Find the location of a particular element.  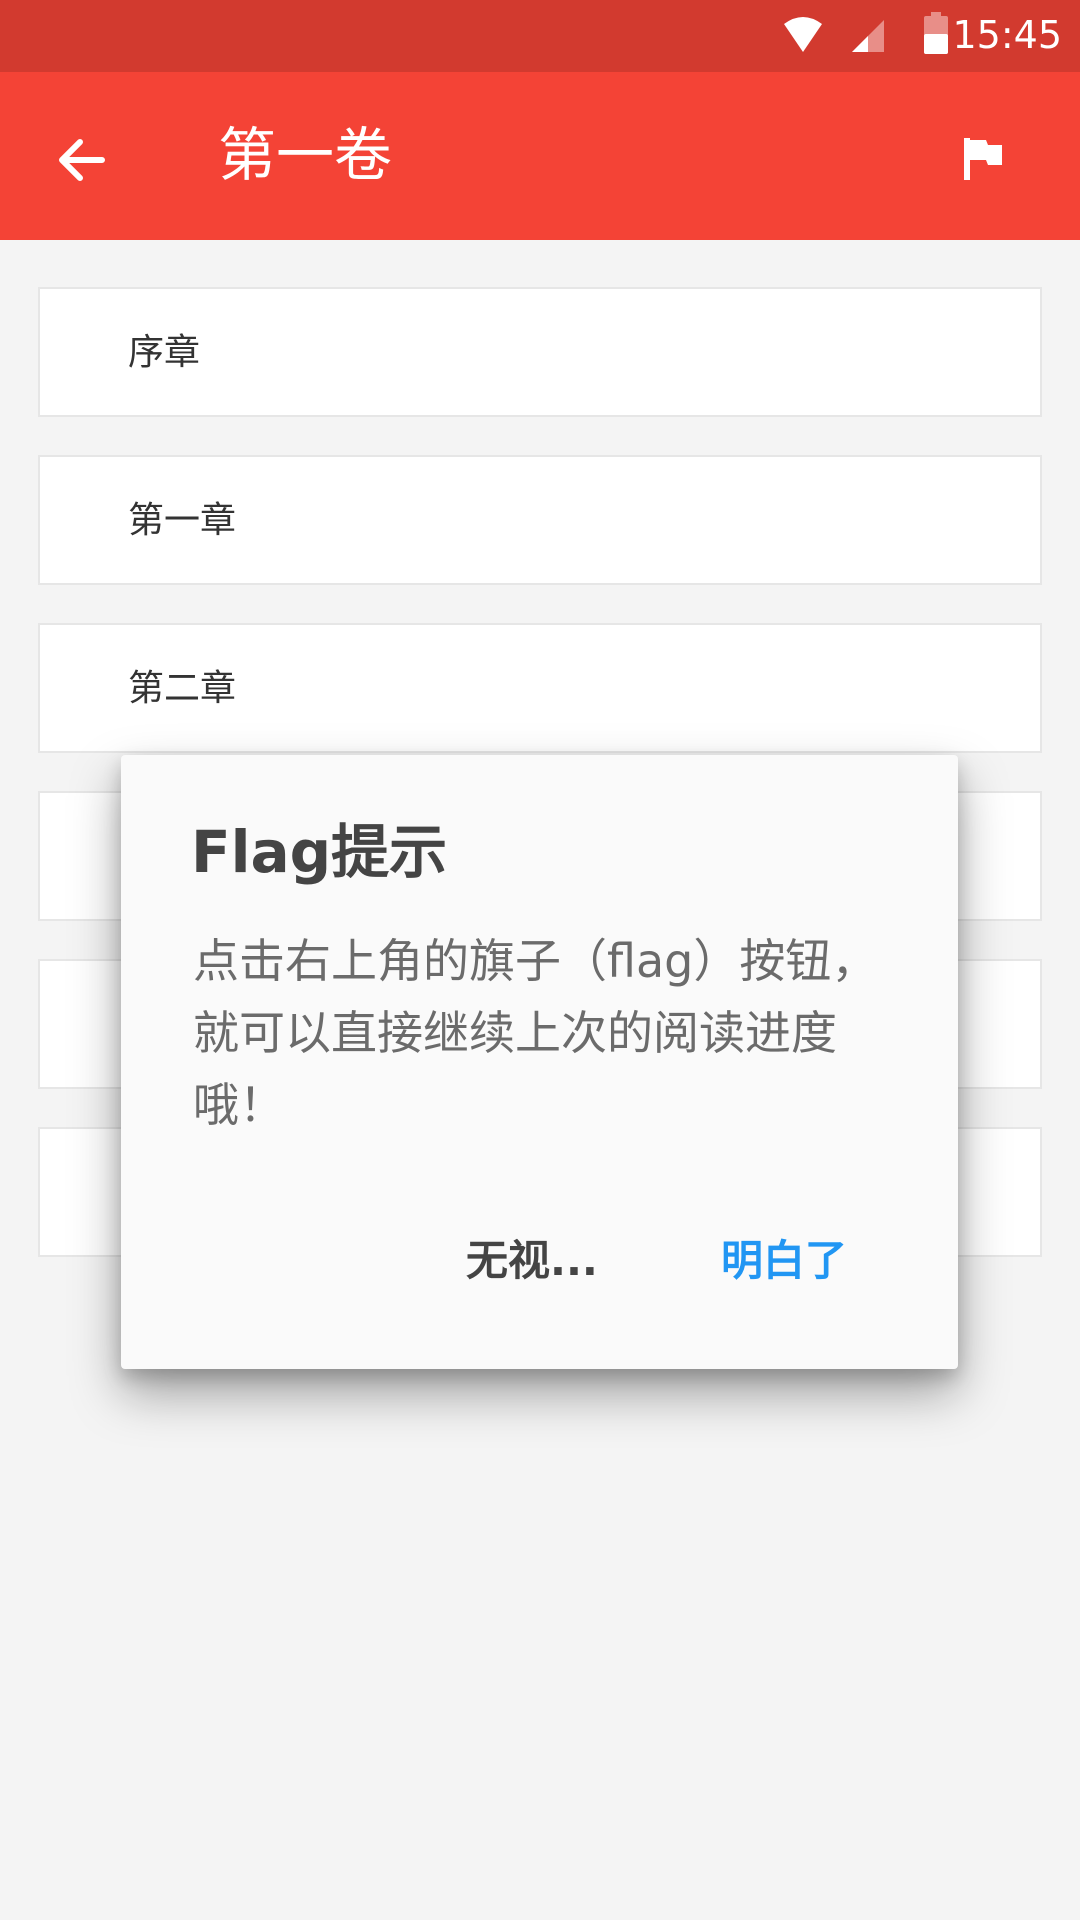

arrow-back-icon is located at coordinates (82, 160).